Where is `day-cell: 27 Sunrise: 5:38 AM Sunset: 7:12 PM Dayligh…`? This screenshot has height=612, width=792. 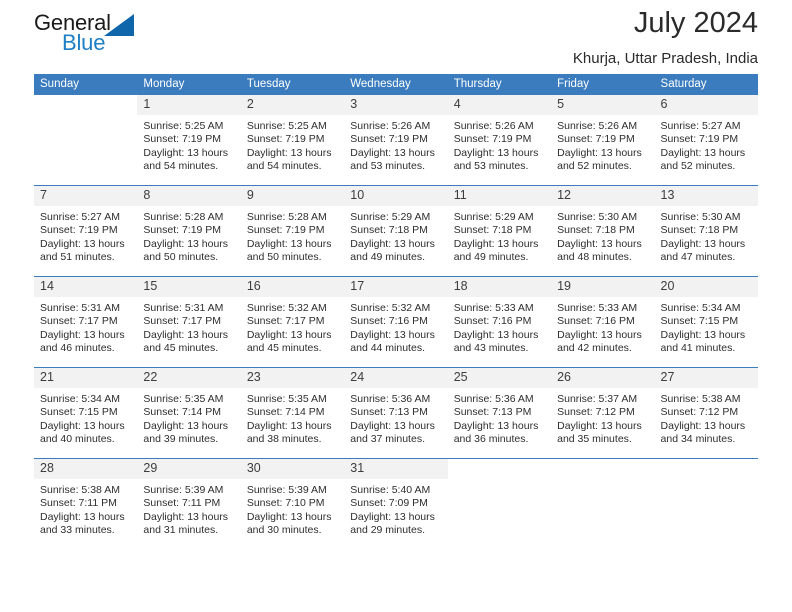
day-cell: 27 Sunrise: 5:38 AM Sunset: 7:12 PM Dayligh… is located at coordinates (706, 413).